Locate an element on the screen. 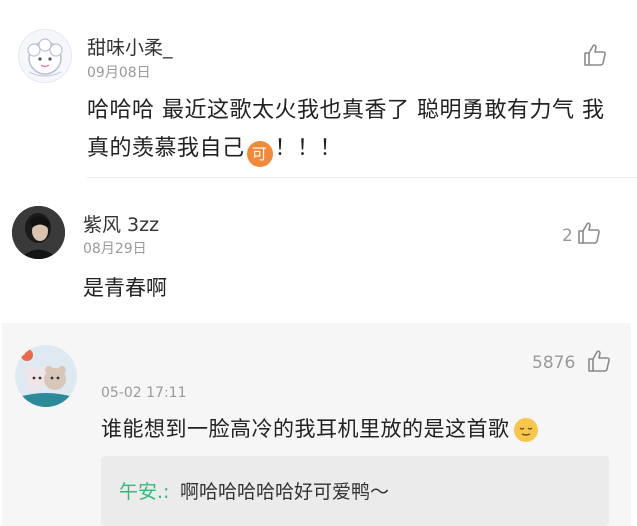  comment-date: 09月08日 is located at coordinates (119, 73).